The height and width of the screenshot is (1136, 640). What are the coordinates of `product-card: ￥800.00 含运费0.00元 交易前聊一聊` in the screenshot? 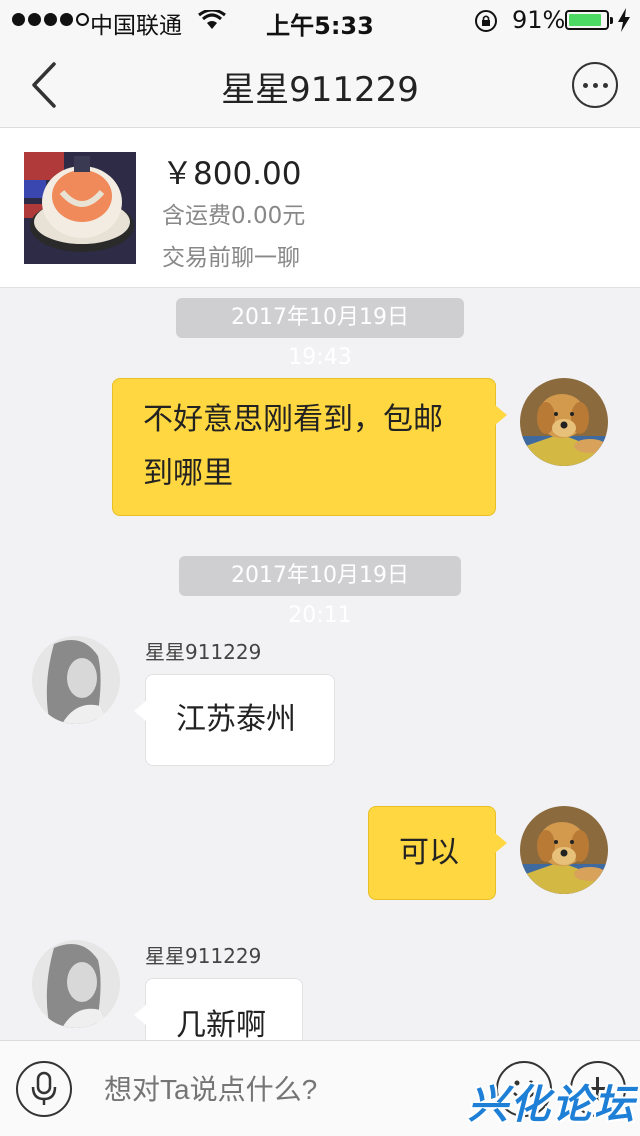 It's located at (320, 208).